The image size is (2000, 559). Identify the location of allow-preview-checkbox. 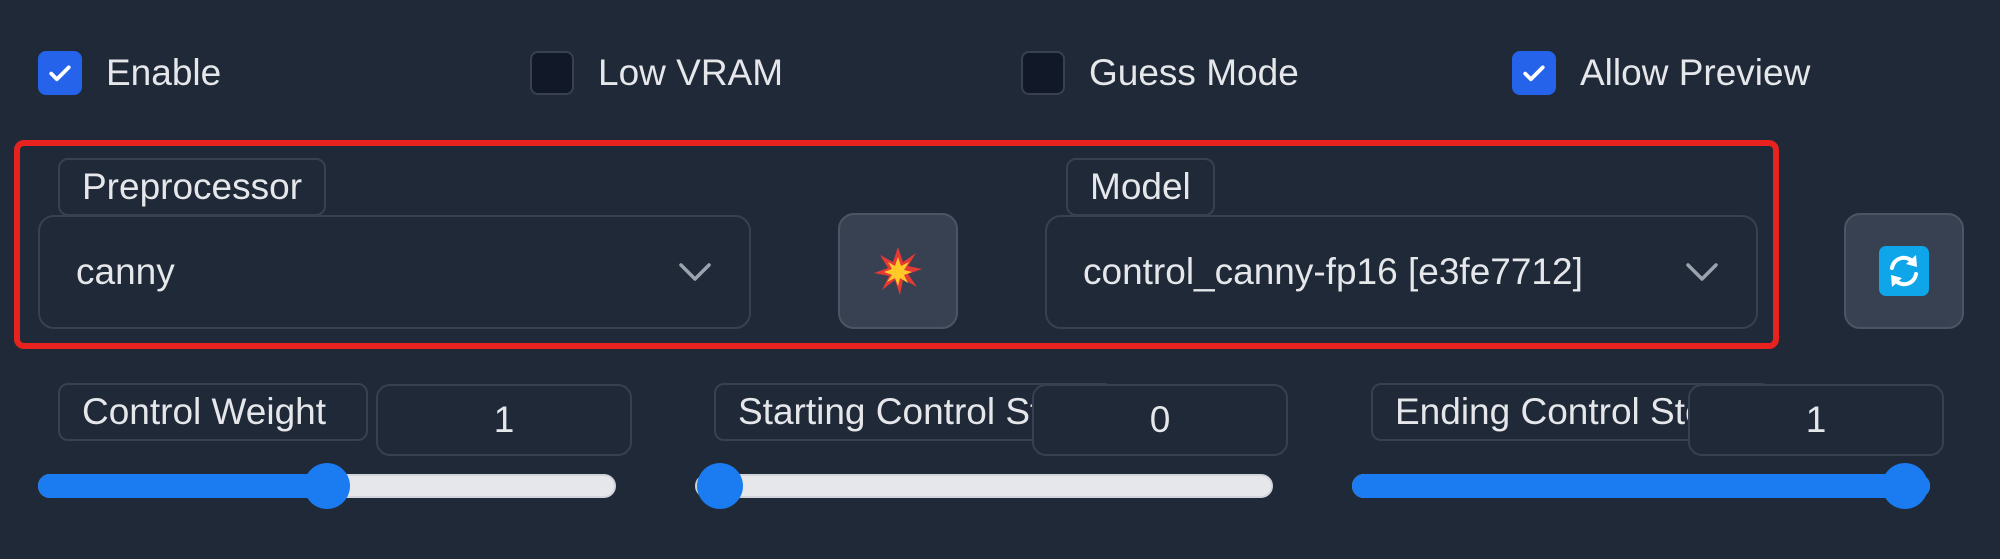
(1534, 73).